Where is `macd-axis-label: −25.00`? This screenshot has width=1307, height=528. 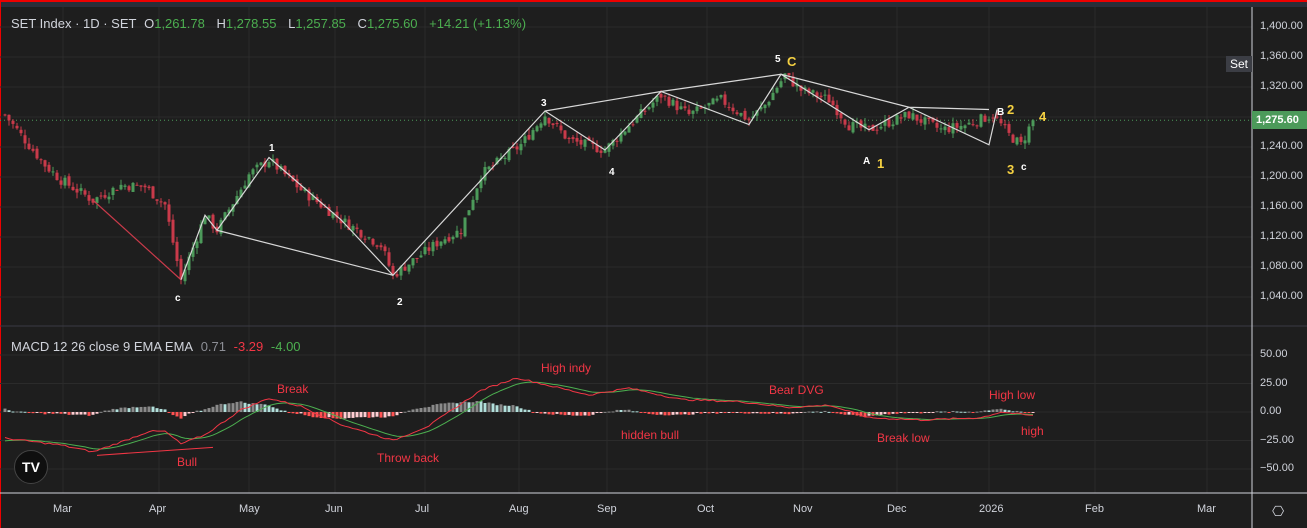
macd-axis-label: −25.00 is located at coordinates (1277, 439).